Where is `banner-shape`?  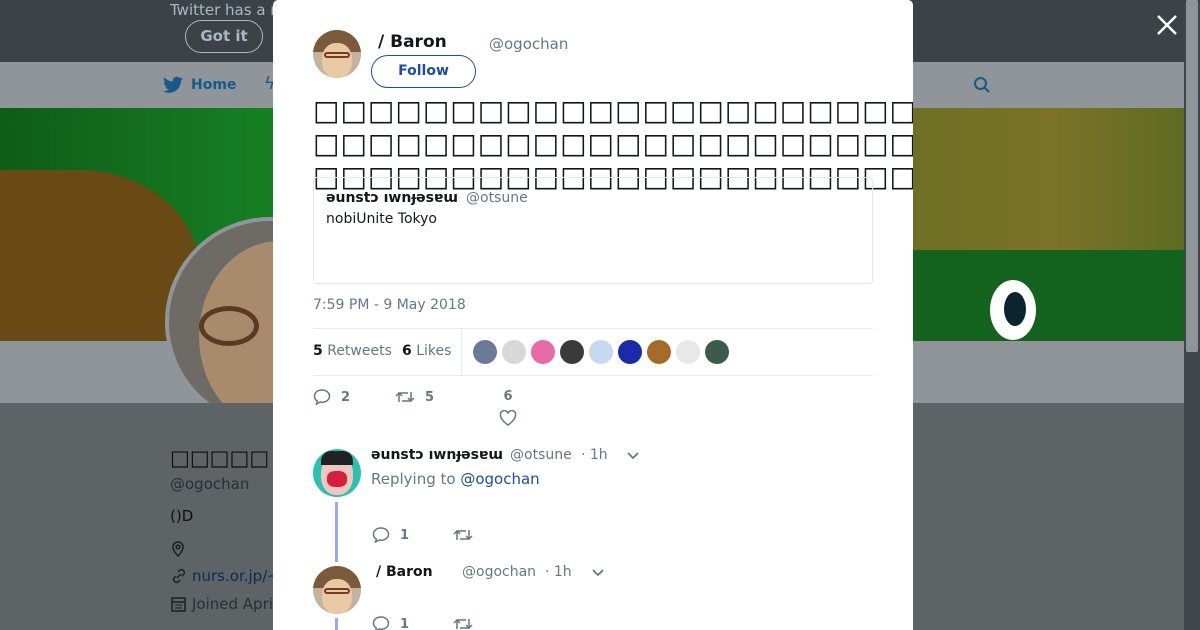 banner-shape is located at coordinates (1056, 295).